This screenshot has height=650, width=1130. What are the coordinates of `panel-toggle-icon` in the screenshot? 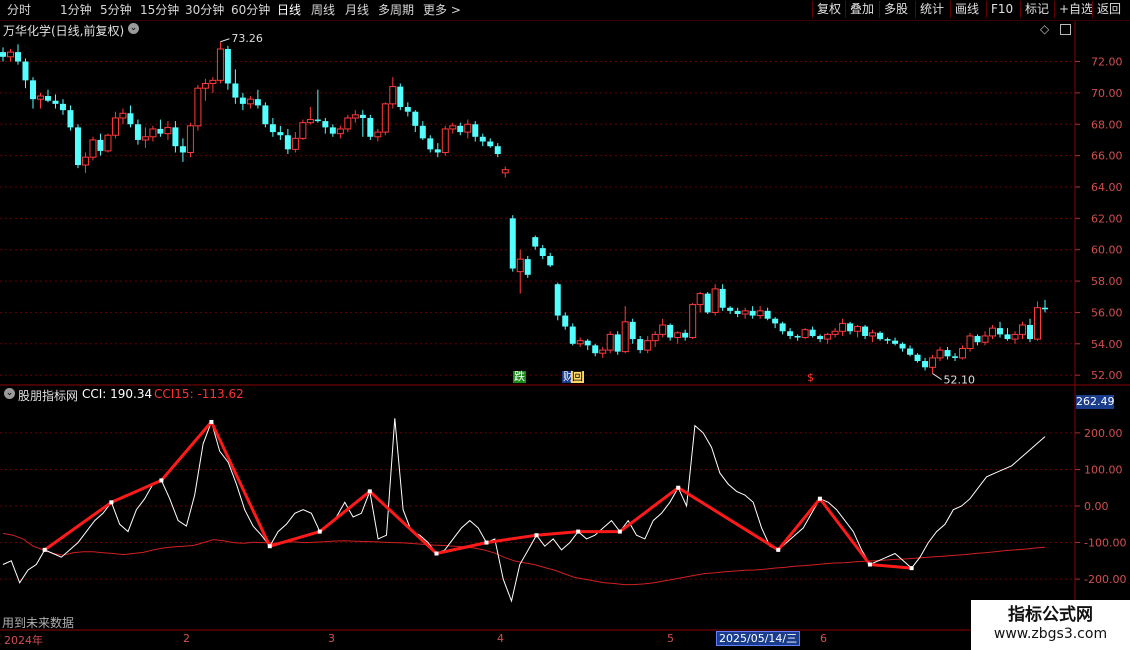 It's located at (1065, 29).